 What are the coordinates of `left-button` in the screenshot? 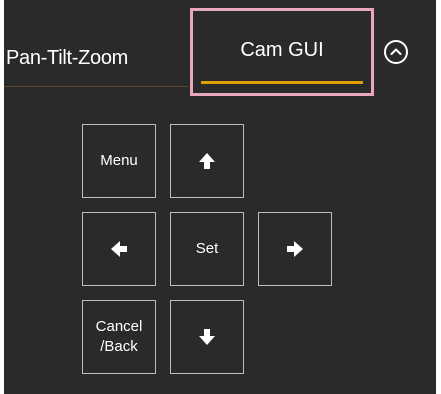 It's located at (119, 249).